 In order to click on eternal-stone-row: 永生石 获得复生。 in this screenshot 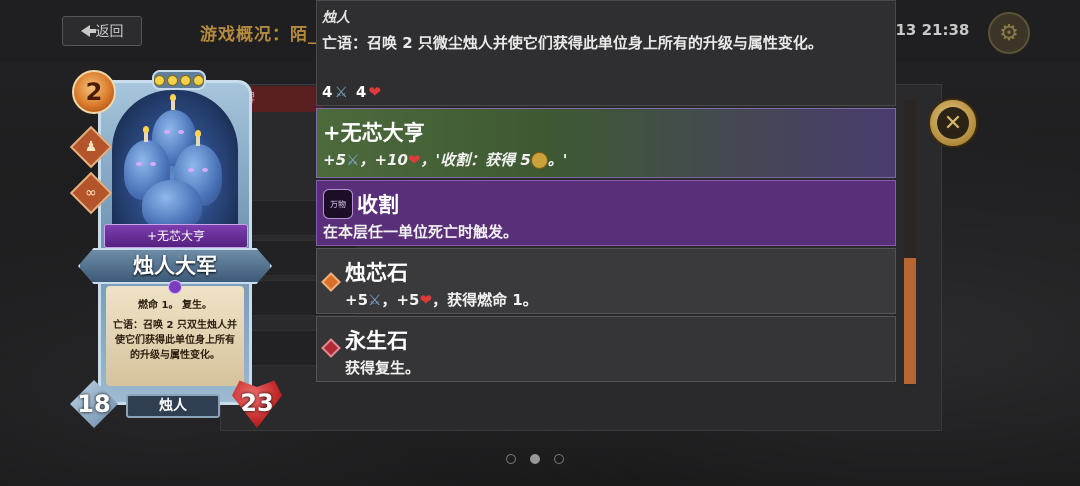, I will do `click(606, 349)`.